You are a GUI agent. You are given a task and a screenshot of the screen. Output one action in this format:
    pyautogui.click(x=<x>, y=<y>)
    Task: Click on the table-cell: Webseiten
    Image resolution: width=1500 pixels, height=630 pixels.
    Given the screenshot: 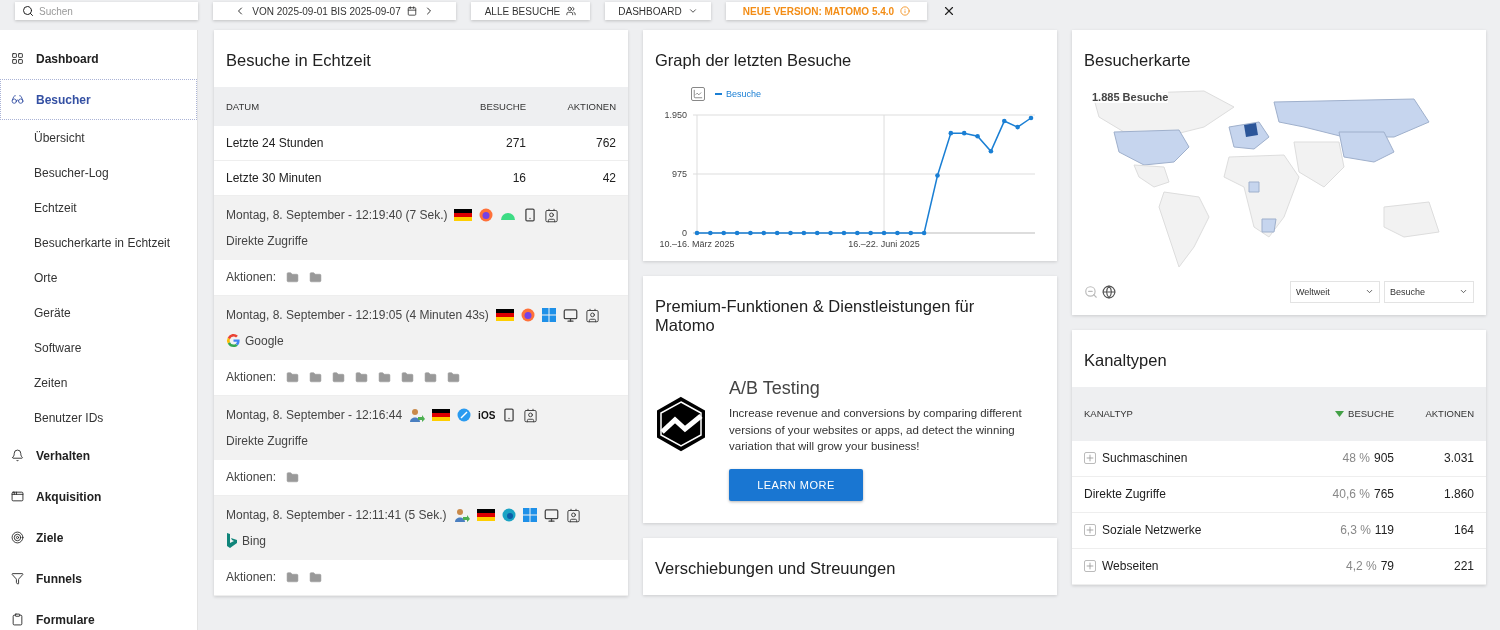 What is the action you would take?
    pyautogui.click(x=1130, y=566)
    